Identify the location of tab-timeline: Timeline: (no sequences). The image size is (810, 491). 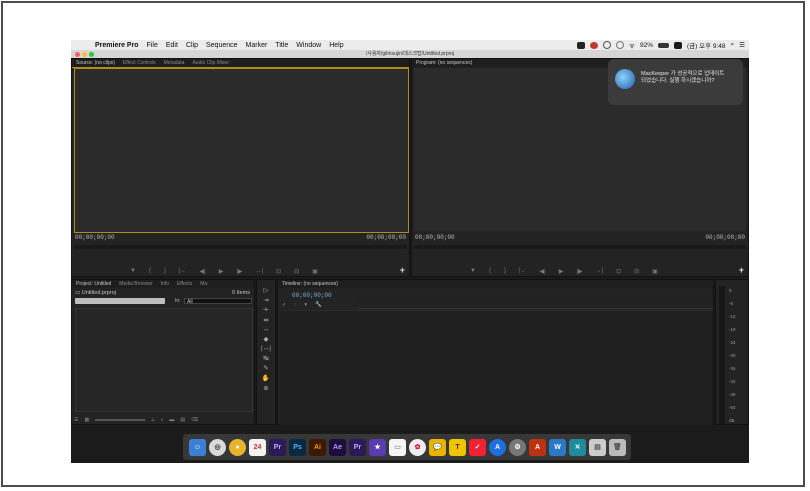
(310, 284).